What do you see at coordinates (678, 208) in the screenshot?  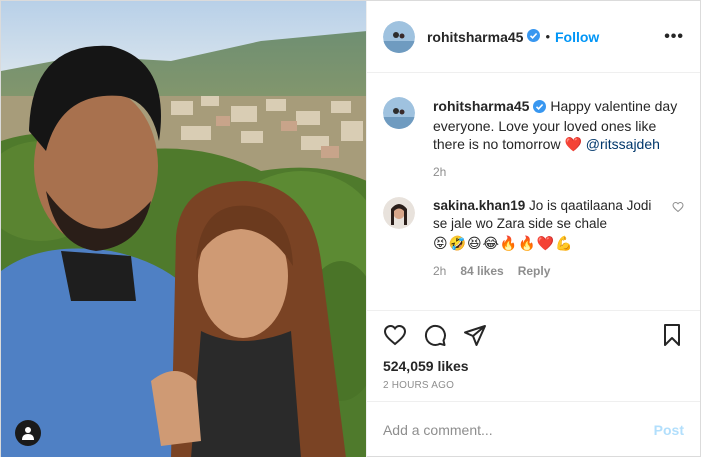 I see `comment-like-heart-icon` at bounding box center [678, 208].